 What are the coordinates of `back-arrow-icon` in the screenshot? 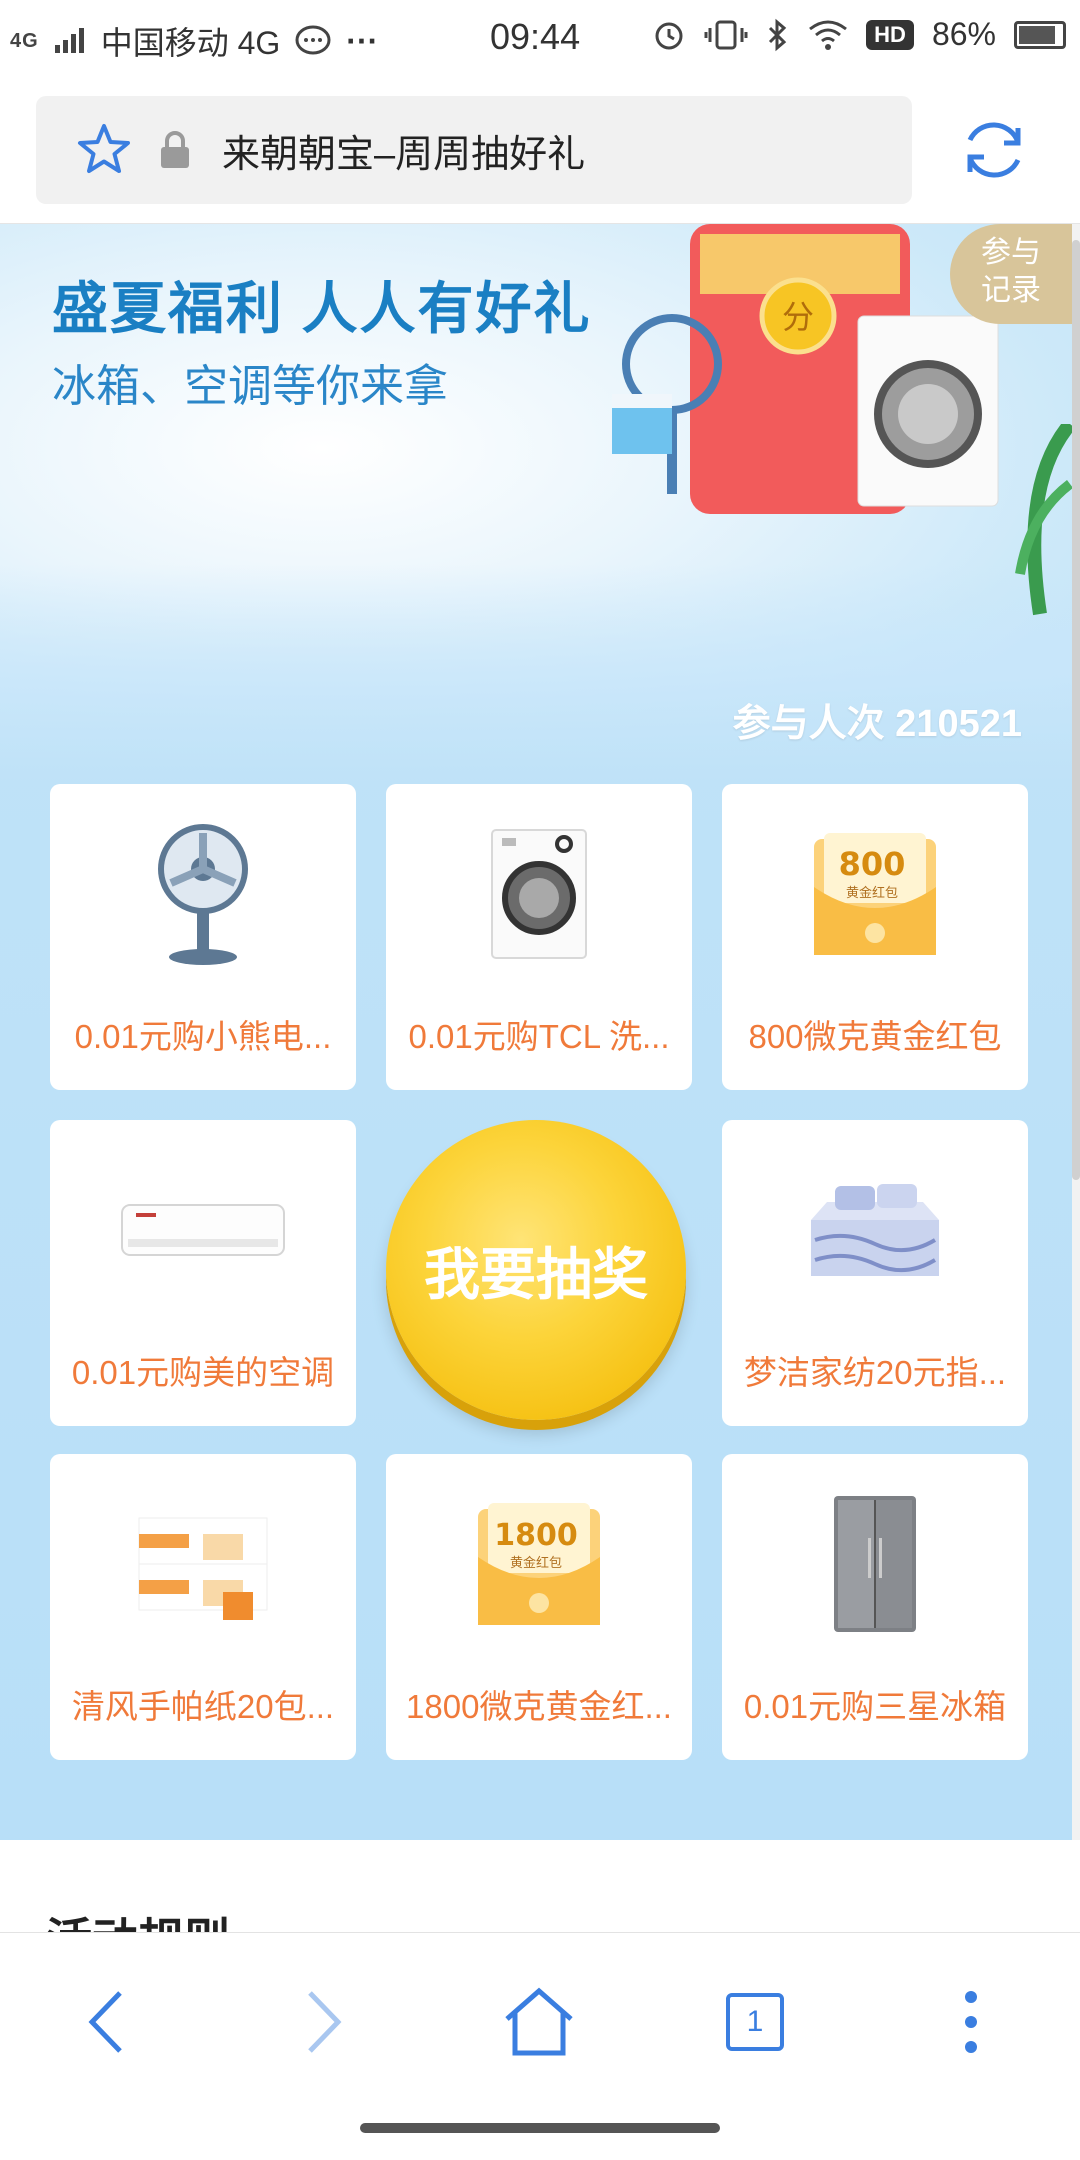 It's located at (105, 2022).